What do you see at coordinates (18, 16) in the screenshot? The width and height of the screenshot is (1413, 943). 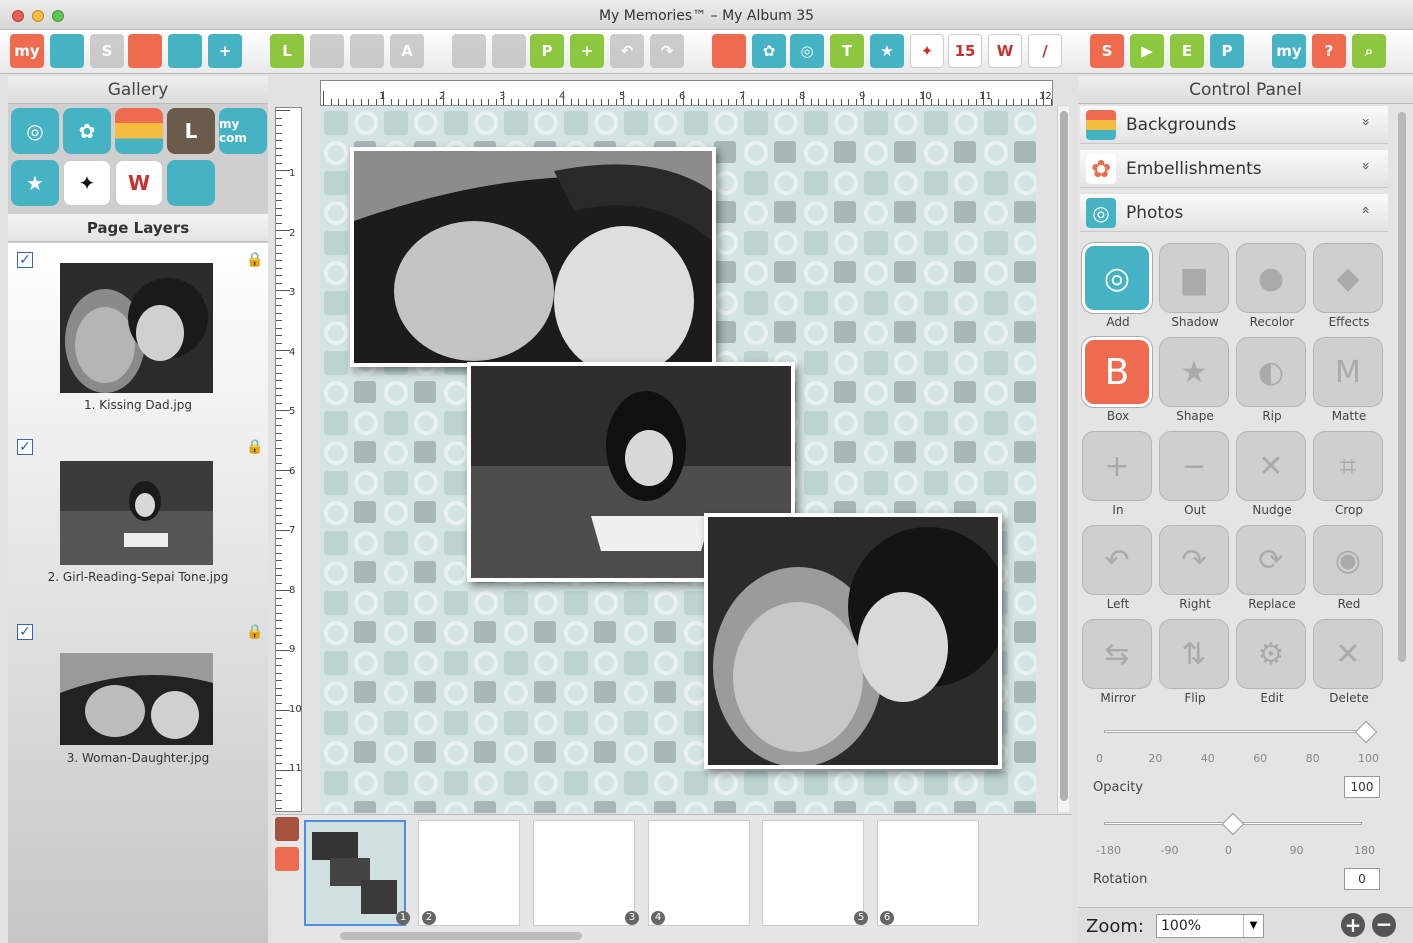 I see `close-window-button` at bounding box center [18, 16].